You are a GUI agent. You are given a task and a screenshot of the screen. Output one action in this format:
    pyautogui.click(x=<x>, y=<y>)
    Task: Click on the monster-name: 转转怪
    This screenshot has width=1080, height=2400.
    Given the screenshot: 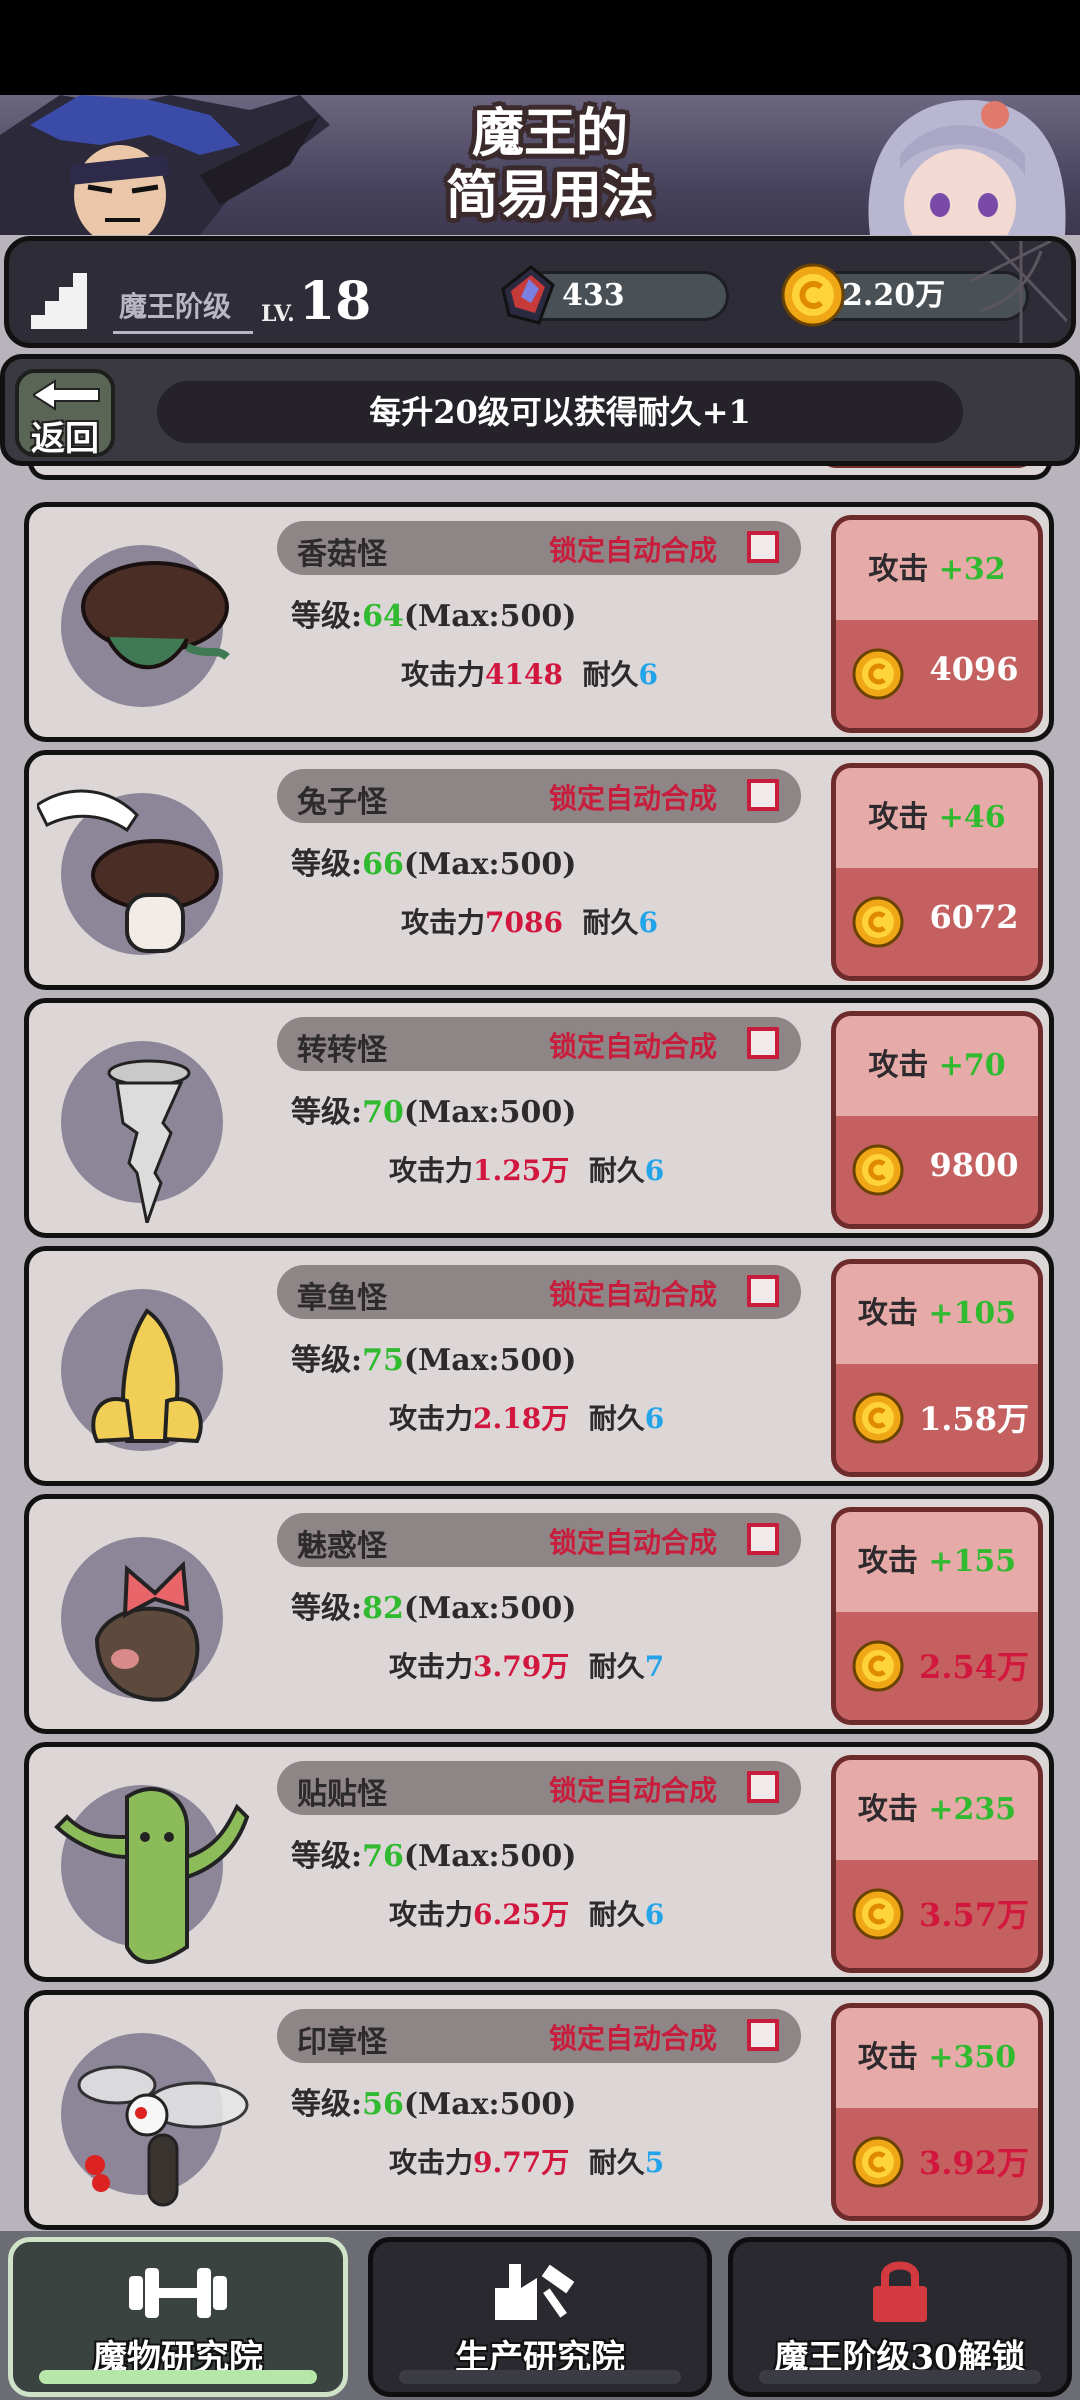 What is the action you would take?
    pyautogui.click(x=342, y=1050)
    